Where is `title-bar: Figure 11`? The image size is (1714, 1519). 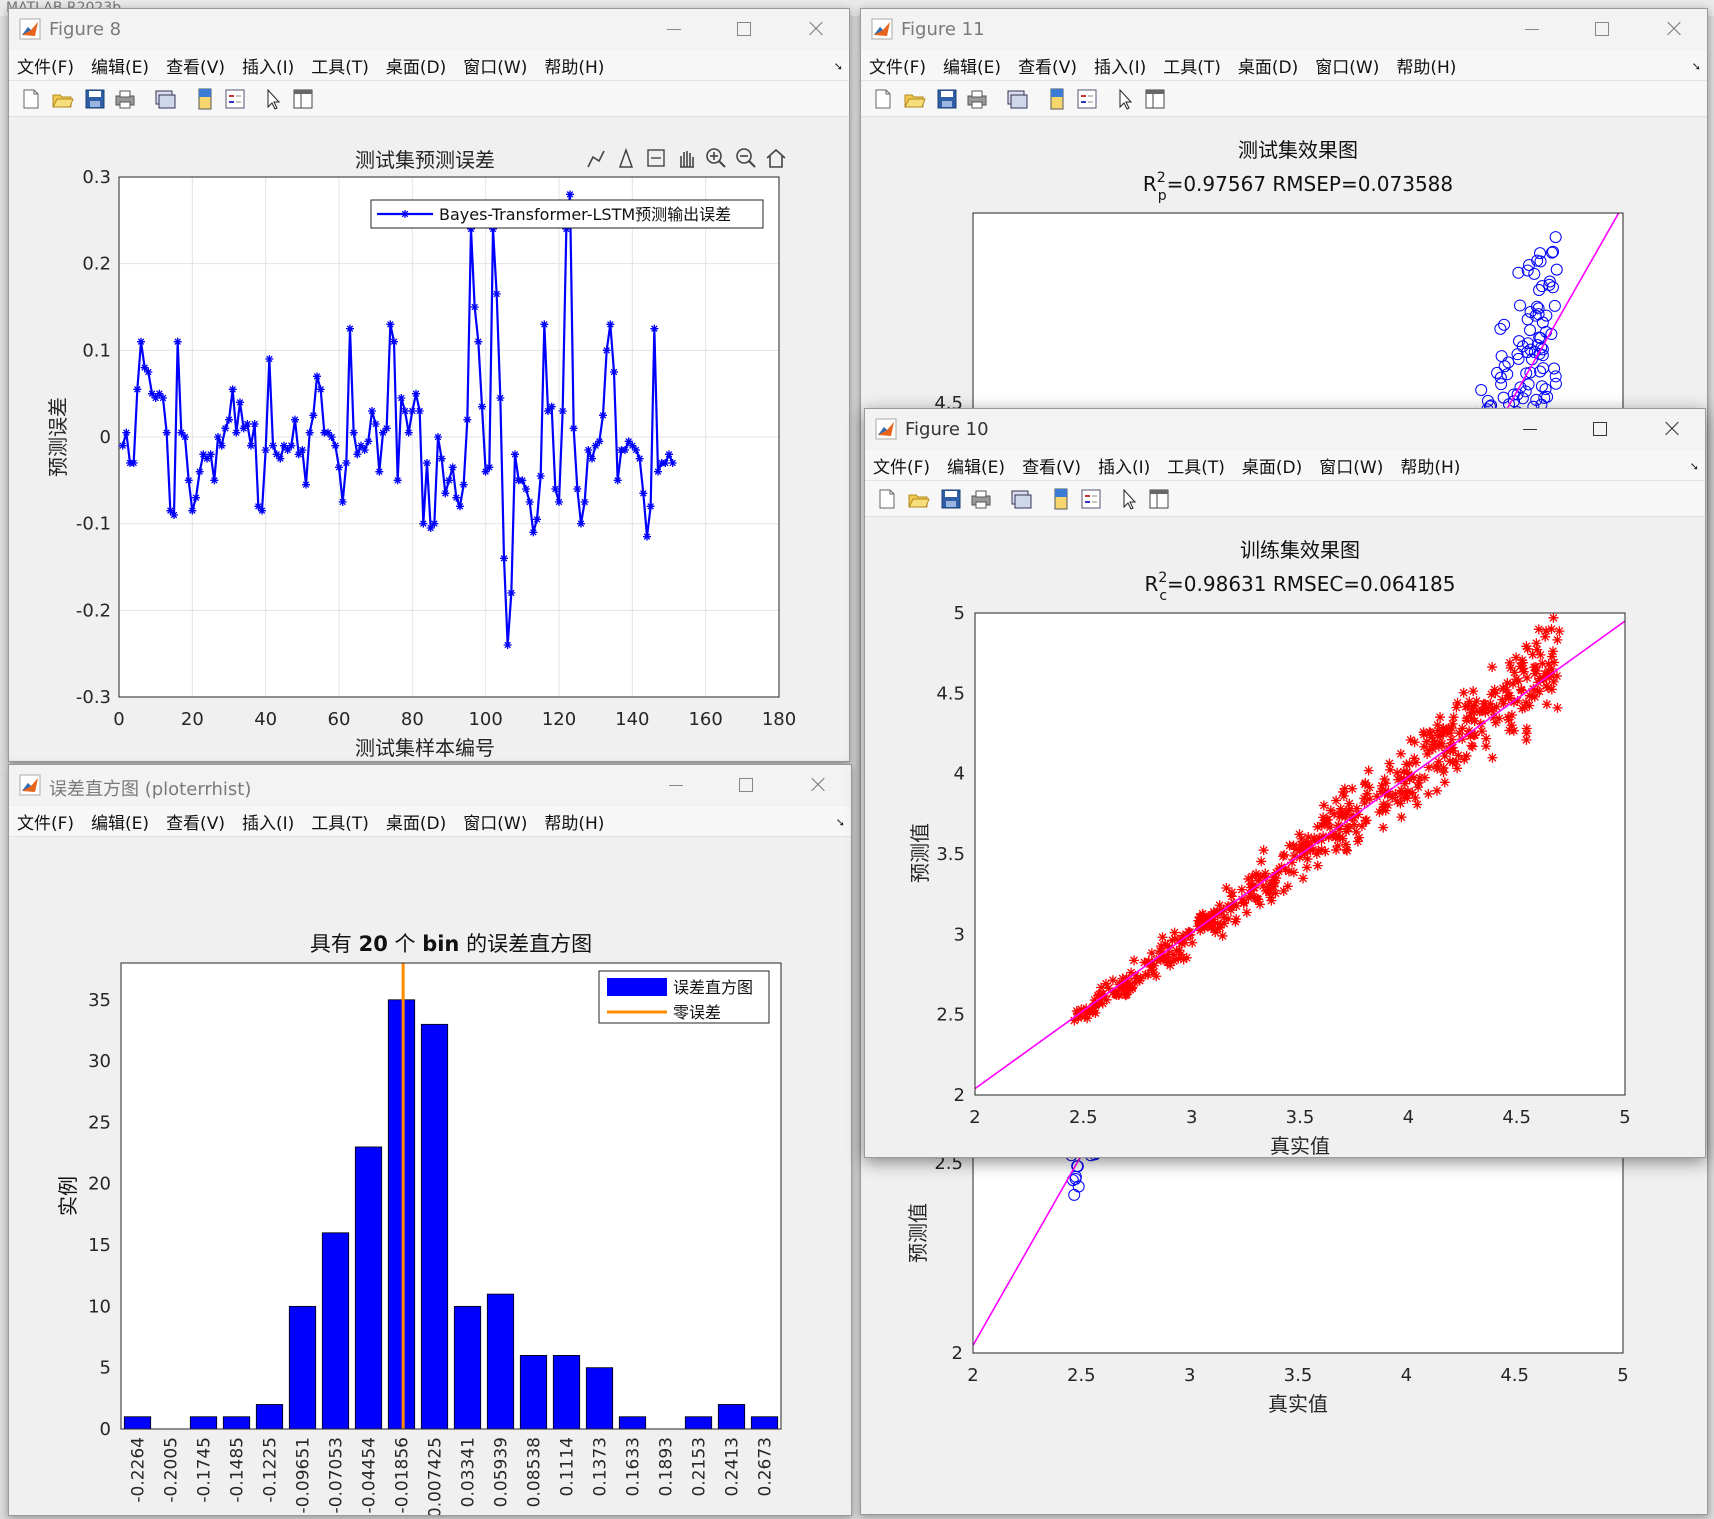 title-bar: Figure 11 is located at coordinates (1284, 29).